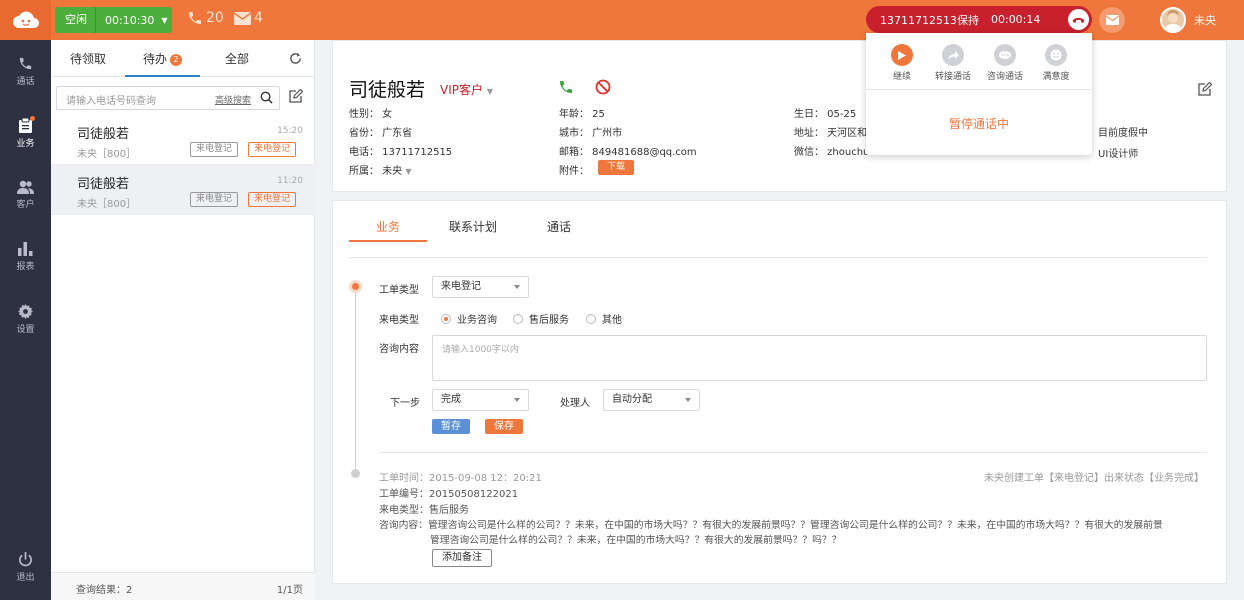  I want to click on satisfaction-button: 满意度, so click(1056, 63).